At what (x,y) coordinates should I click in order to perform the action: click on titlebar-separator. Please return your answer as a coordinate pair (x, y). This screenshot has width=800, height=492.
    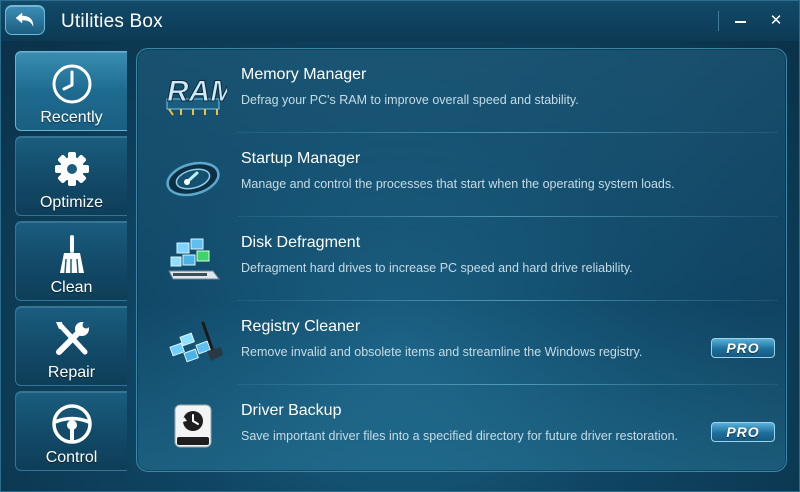
    Looking at the image, I should click on (718, 21).